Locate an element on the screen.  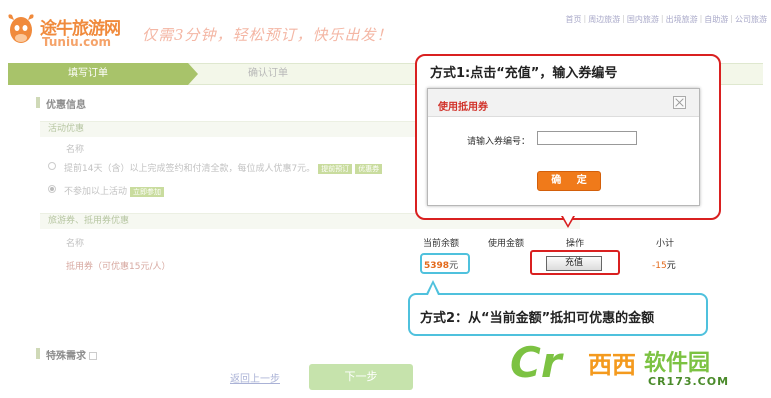
top-nav: 首页 | 周边旅游 | 国内旅游 | 出境旅游 | 自助游 | 公司旅游 is located at coordinates (666, 19).